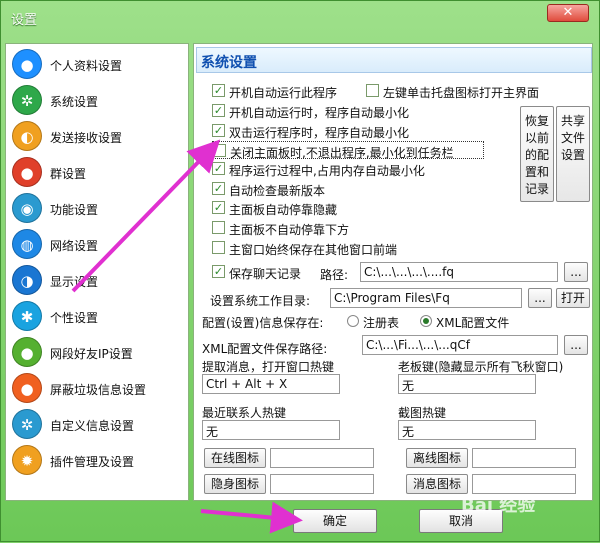 This screenshot has width=600, height=543. What do you see at coordinates (74, 210) in the screenshot?
I see `sidebar-item-label: 功能设置` at bounding box center [74, 210].